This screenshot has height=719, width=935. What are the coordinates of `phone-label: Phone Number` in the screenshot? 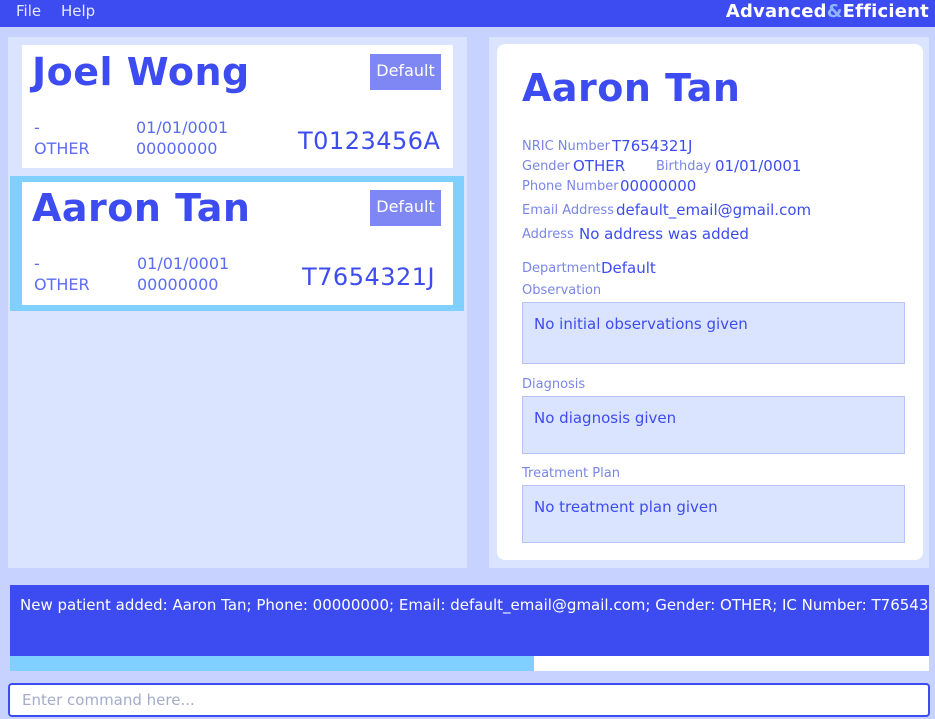 It's located at (570, 186).